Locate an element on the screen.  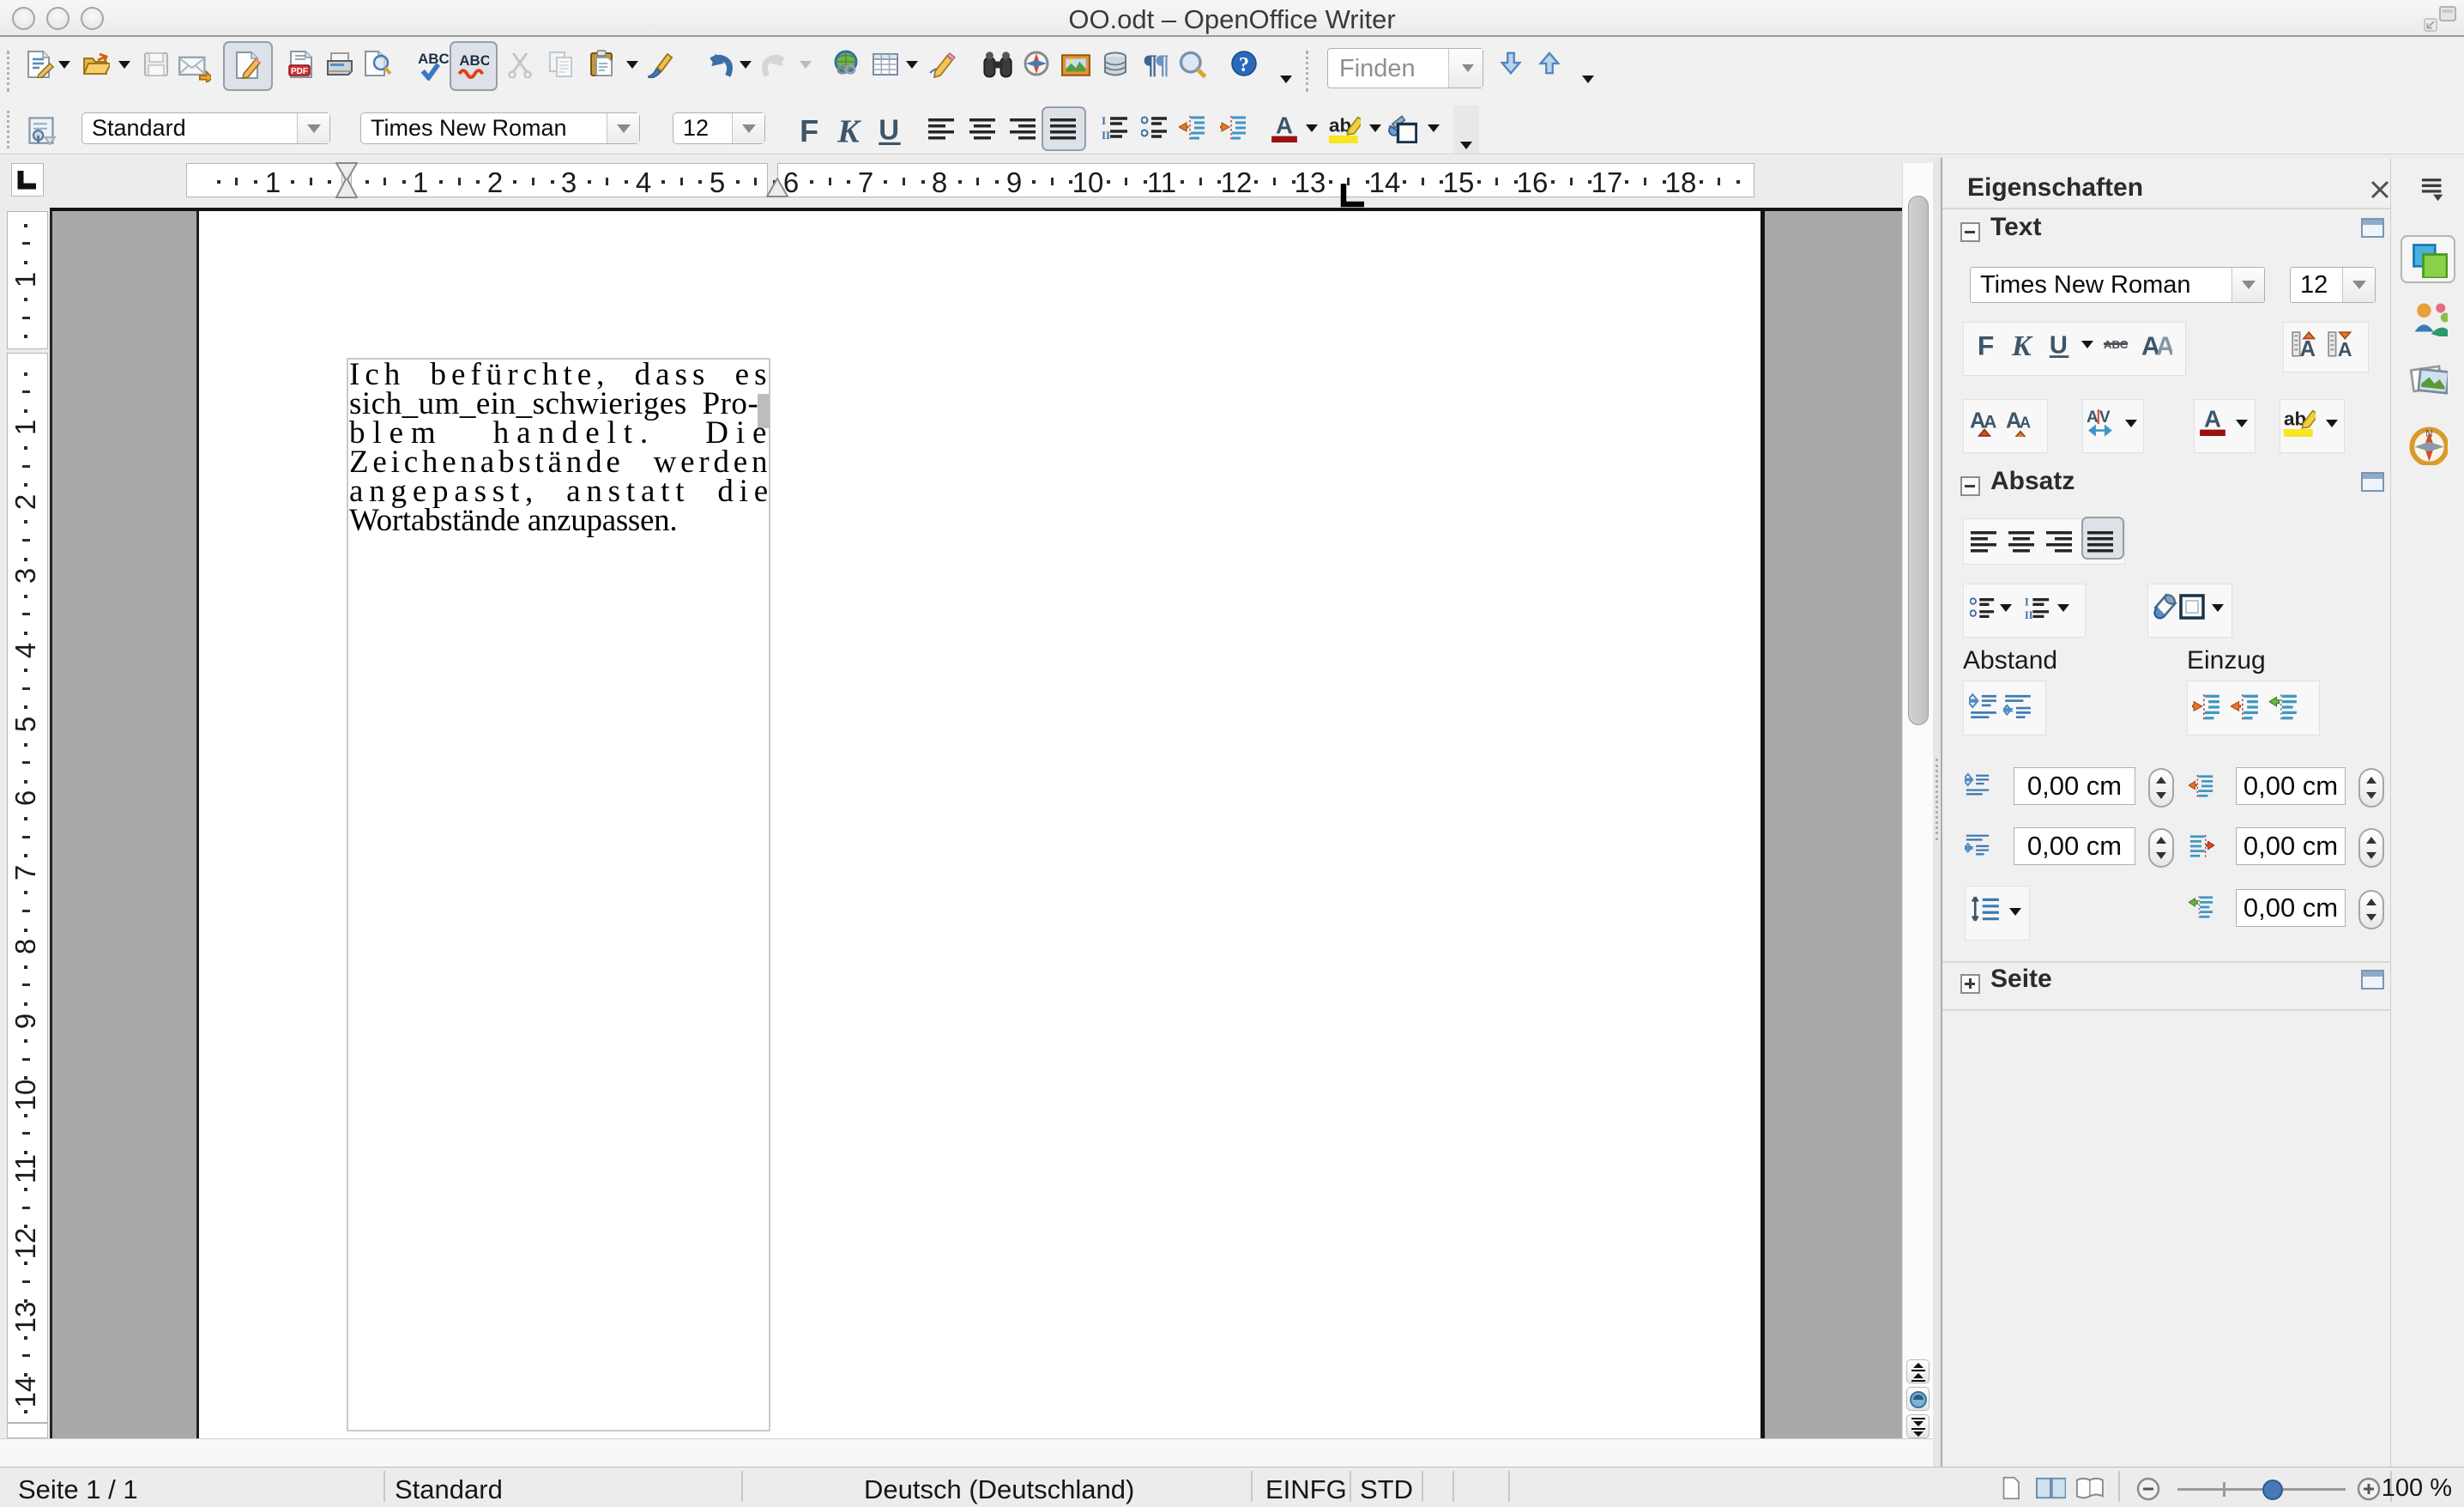
svg-text: PDF is located at coordinates (299, 71).